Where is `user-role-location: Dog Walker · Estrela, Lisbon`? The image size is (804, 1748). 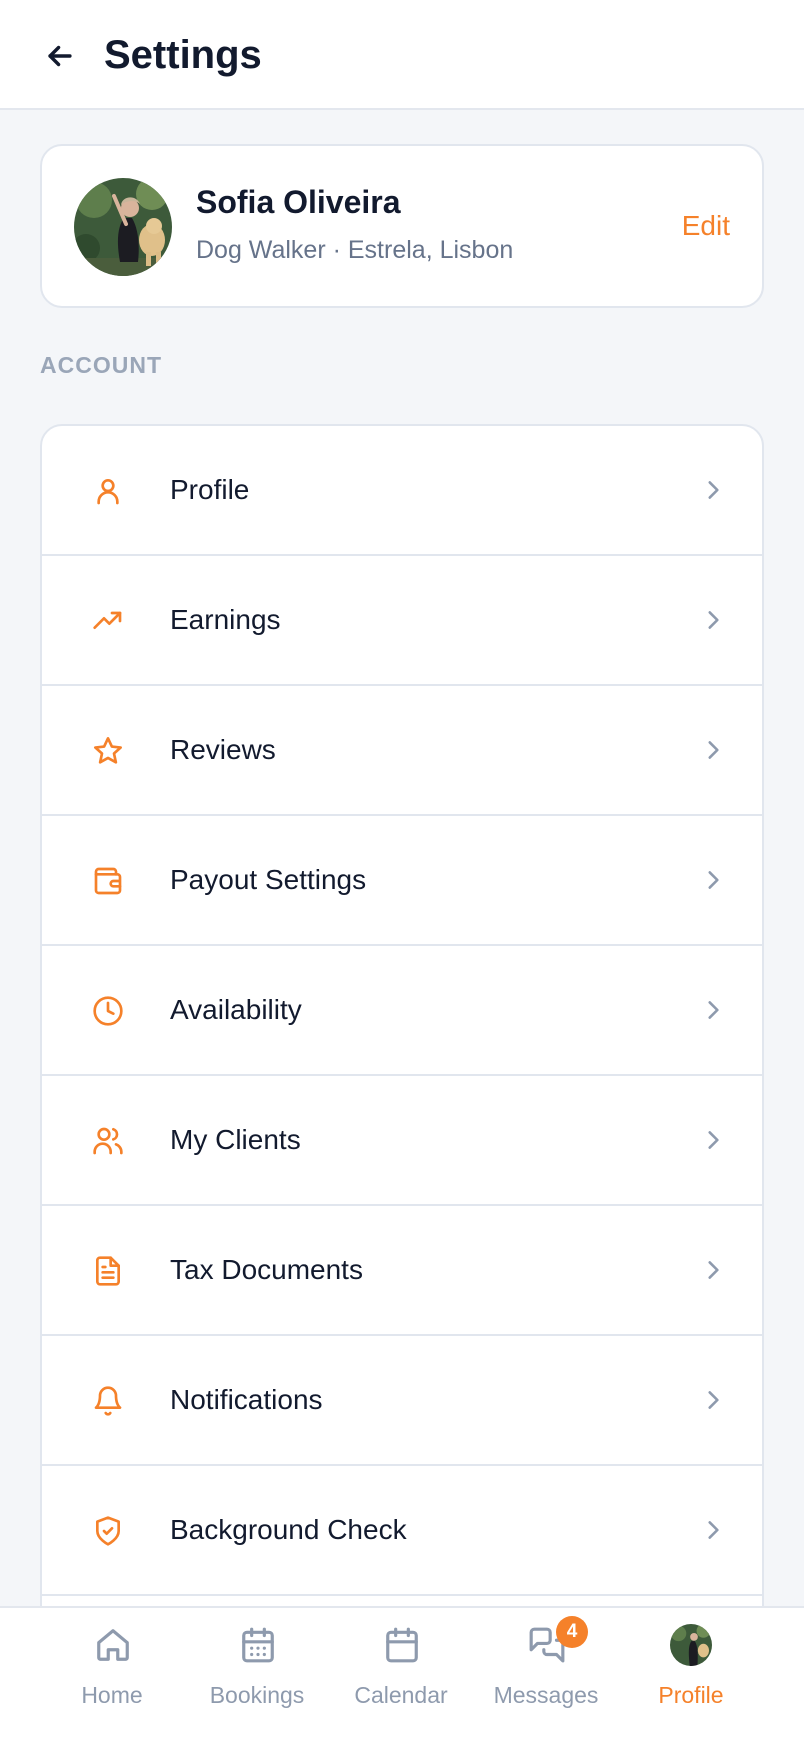 user-role-location: Dog Walker · Estrela, Lisbon is located at coordinates (355, 250).